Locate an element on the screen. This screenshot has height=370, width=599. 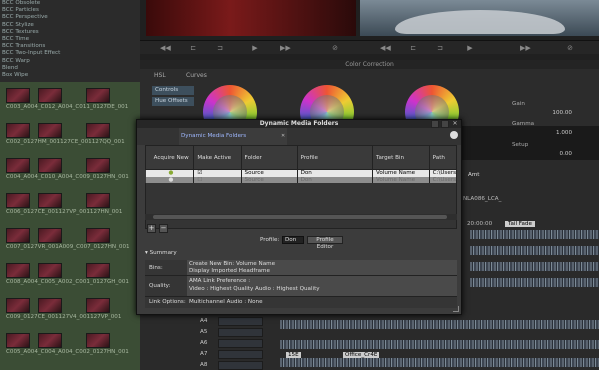
column-path: Path is located at coordinates (443, 157).